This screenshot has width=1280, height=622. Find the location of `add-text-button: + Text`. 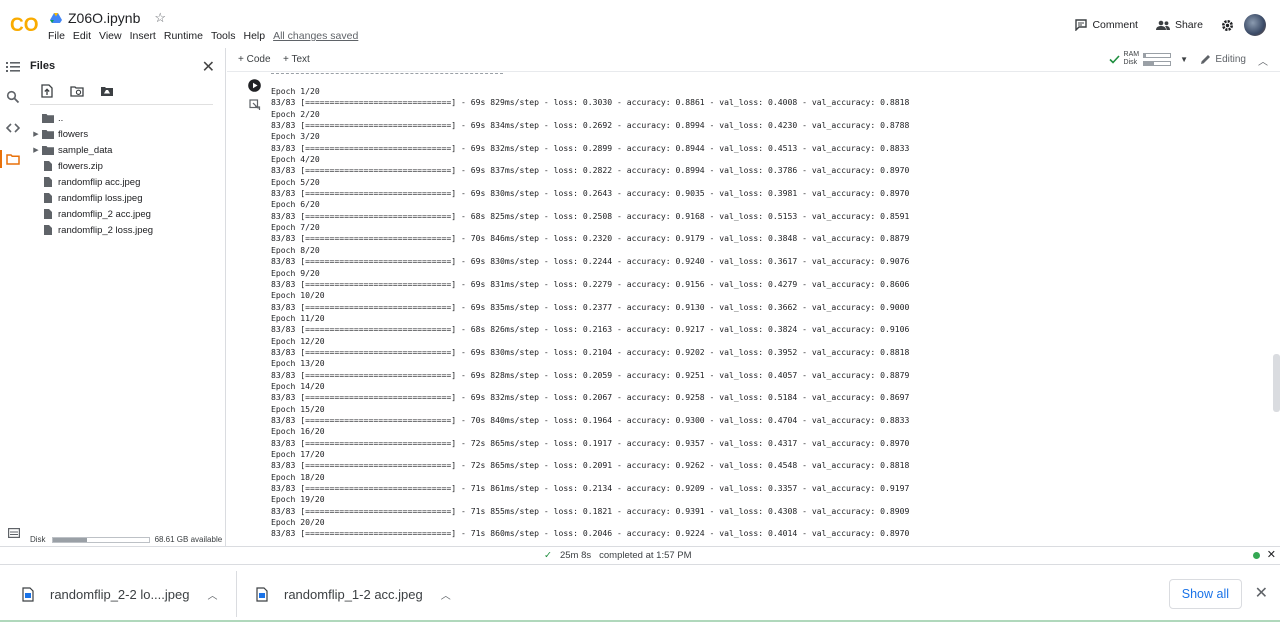

add-text-button: + Text is located at coordinates (296, 59).